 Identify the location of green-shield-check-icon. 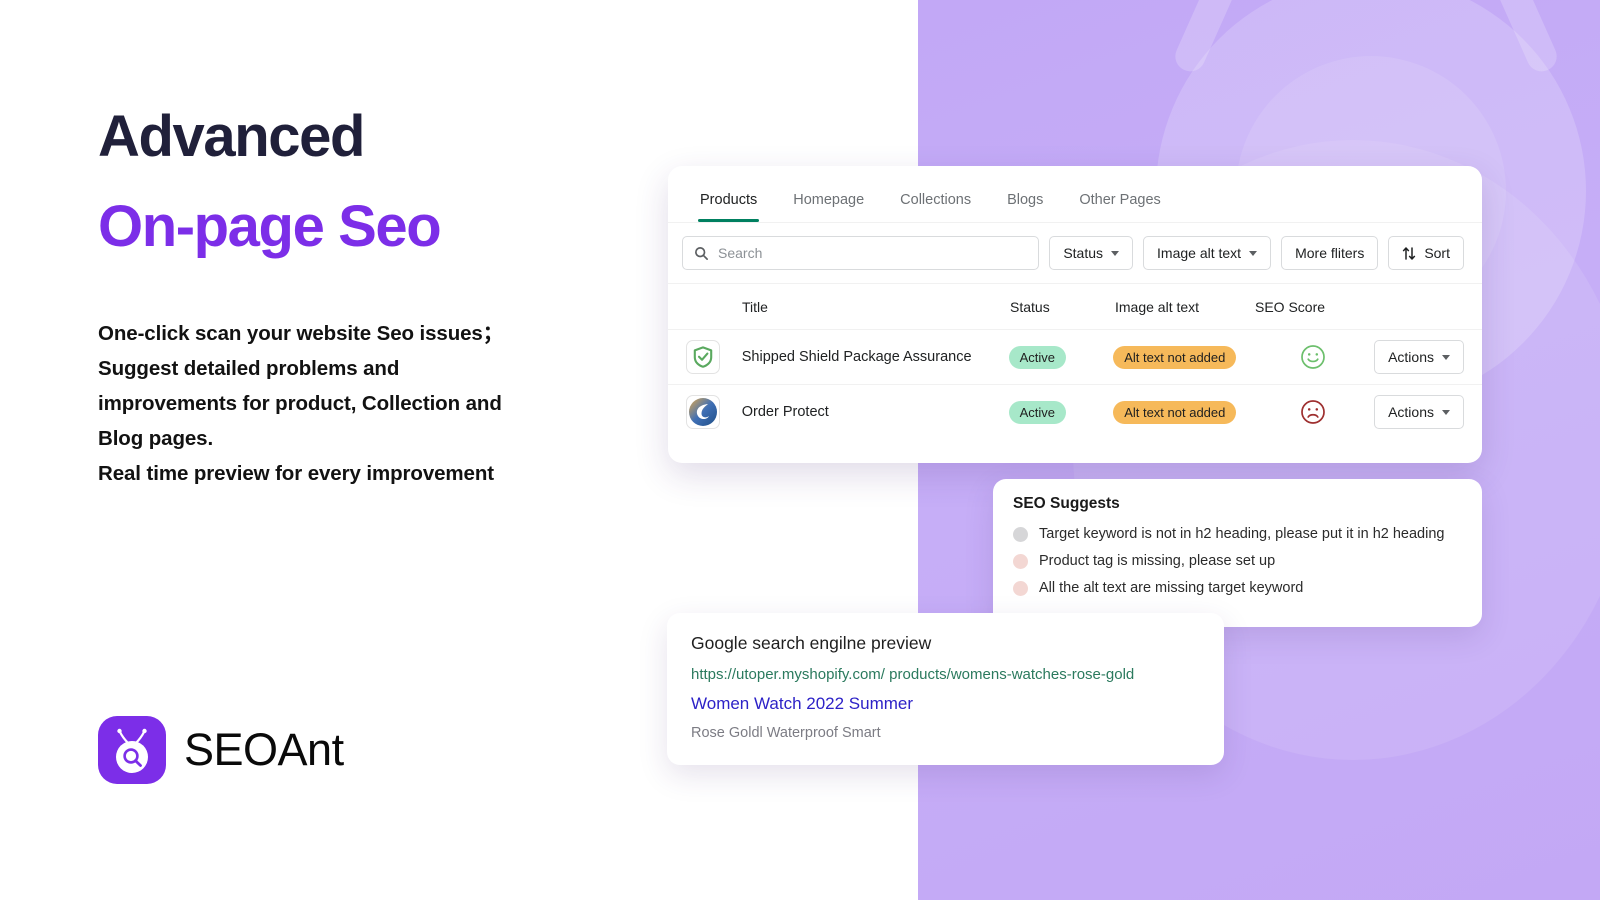
(703, 357).